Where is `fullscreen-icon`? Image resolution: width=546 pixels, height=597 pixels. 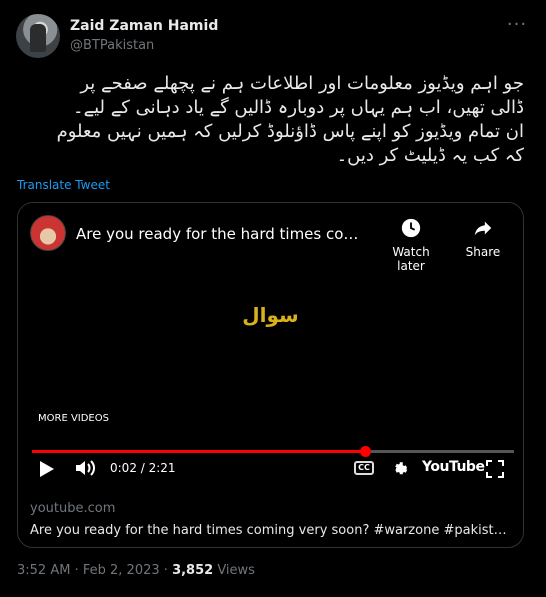
fullscreen-icon is located at coordinates (495, 469).